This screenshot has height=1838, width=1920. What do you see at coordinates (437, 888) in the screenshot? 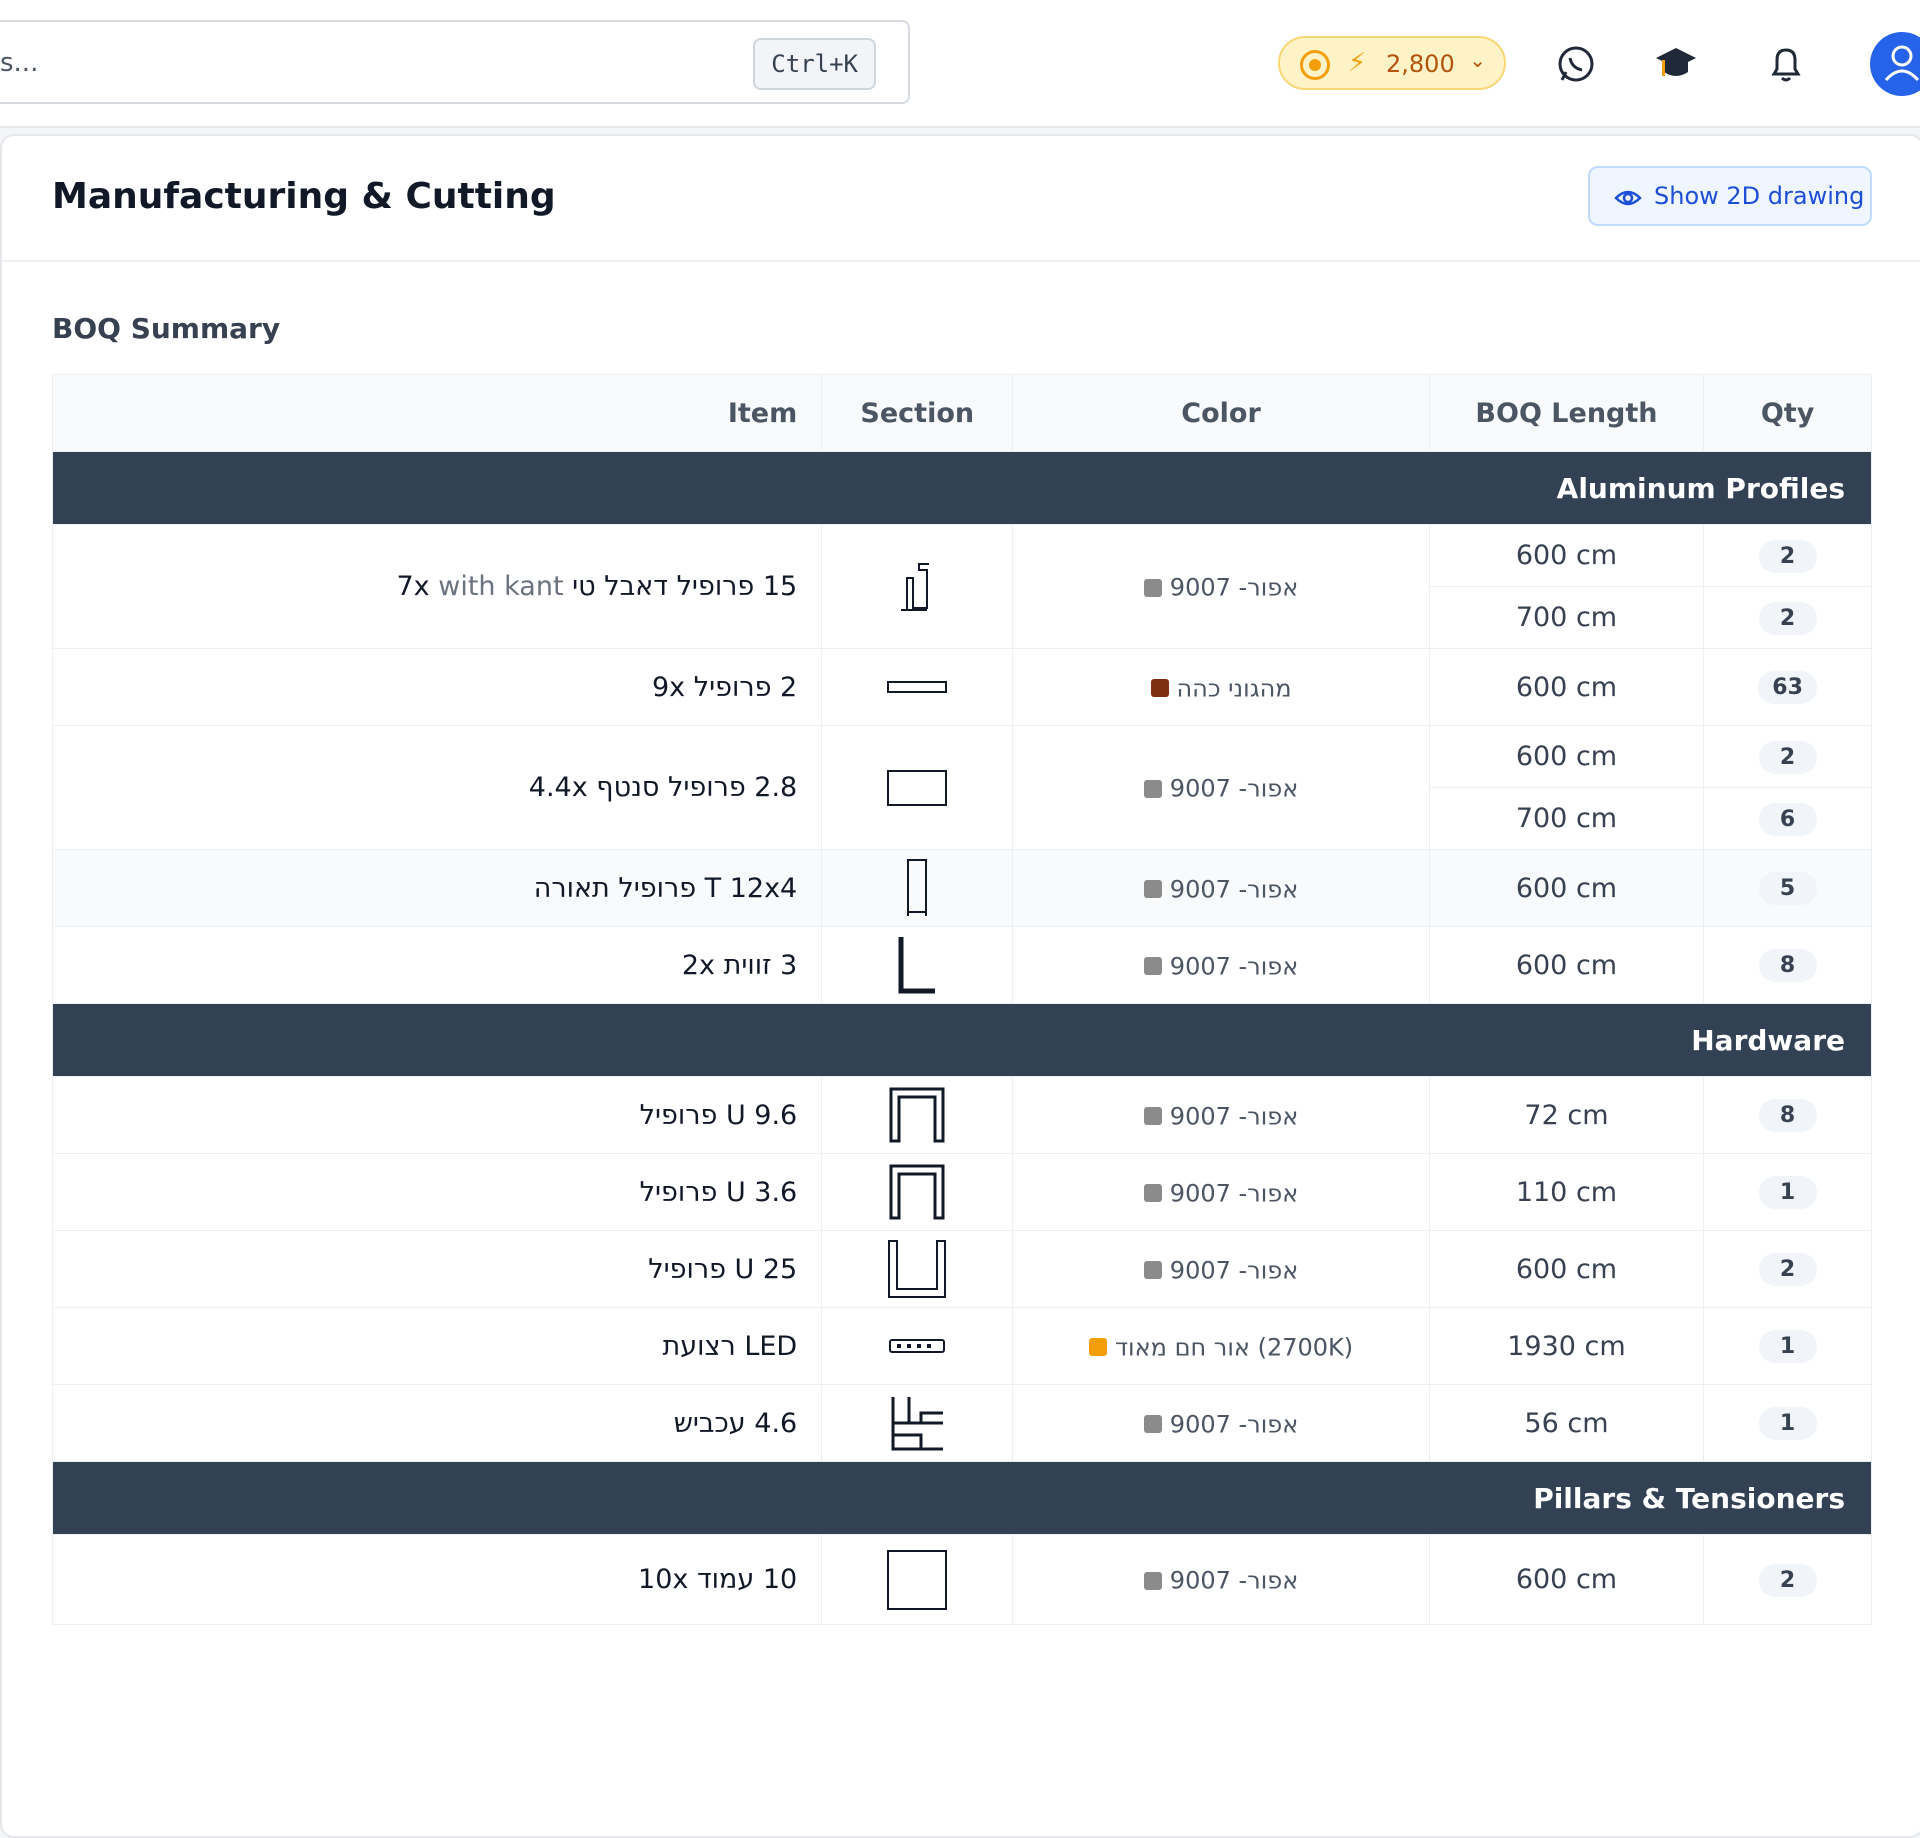
I see `item-name: T 12x4 פרופיל תאורה` at bounding box center [437, 888].